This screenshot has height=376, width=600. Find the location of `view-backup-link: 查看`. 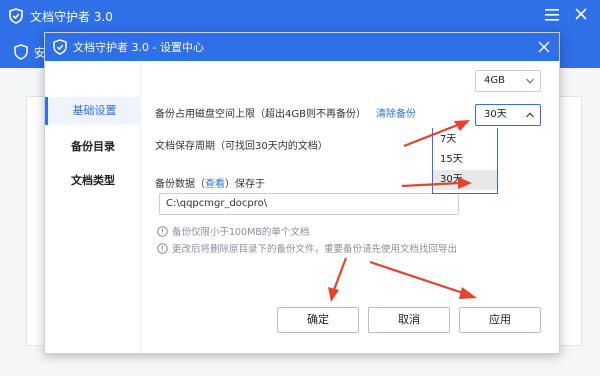

view-backup-link: 查看 is located at coordinates (215, 184).